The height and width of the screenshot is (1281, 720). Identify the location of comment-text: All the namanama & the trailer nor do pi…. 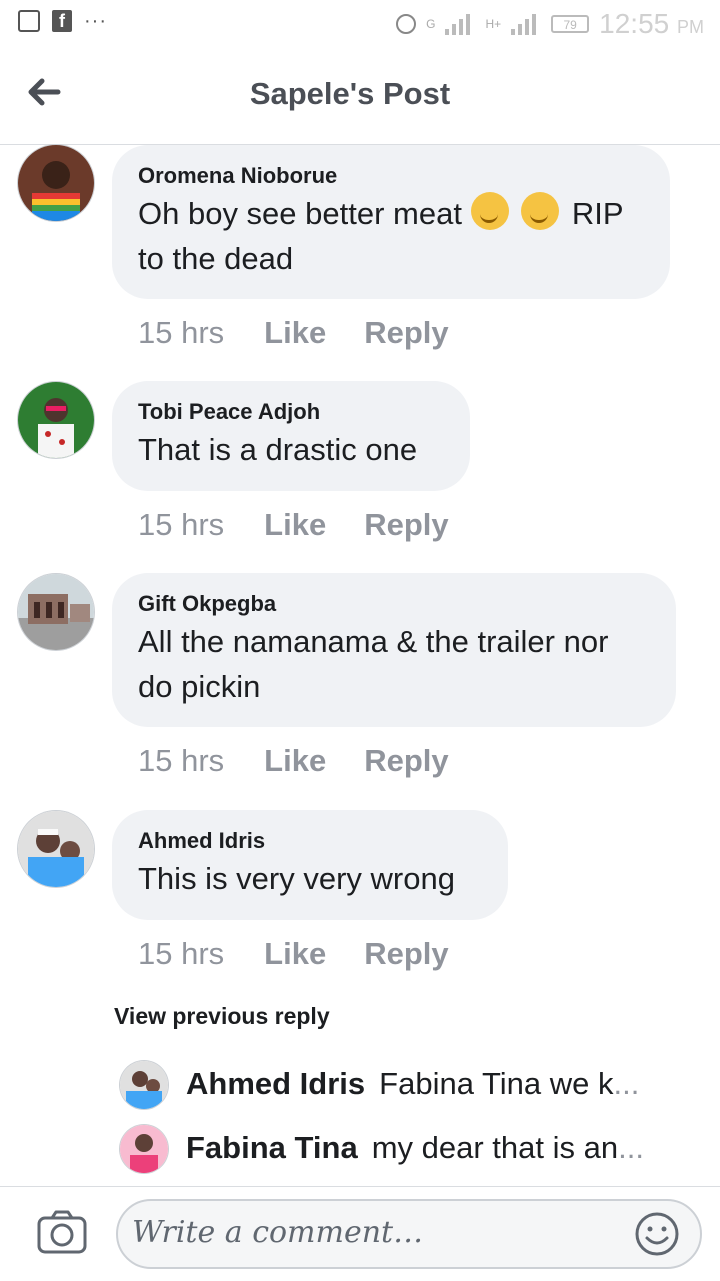
(373, 664).